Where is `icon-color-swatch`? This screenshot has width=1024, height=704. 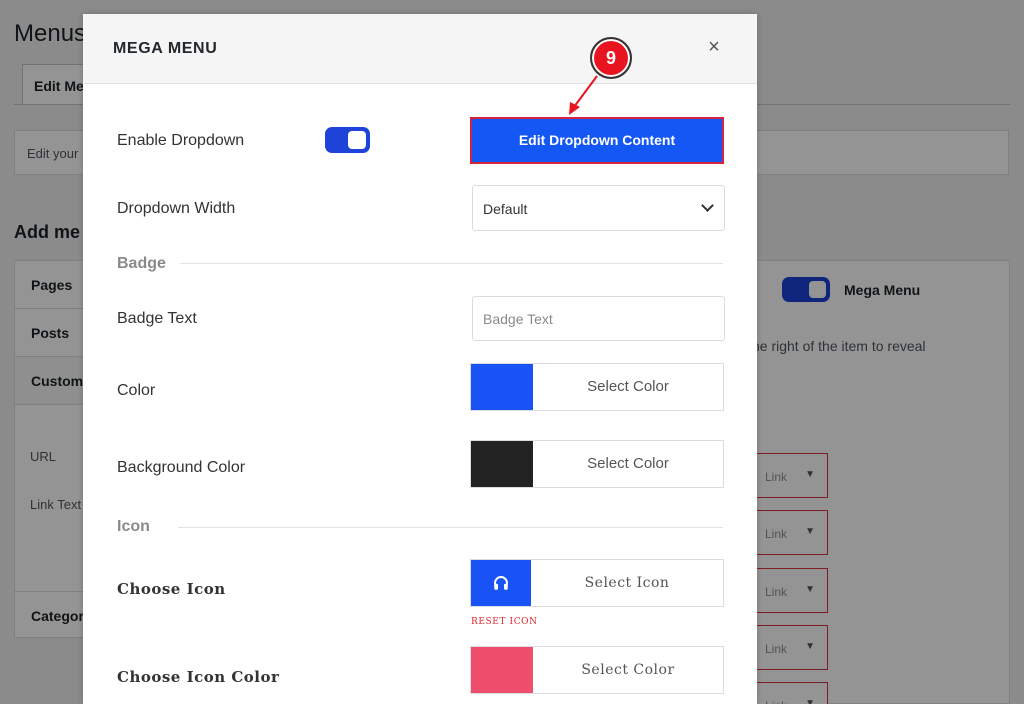 icon-color-swatch is located at coordinates (502, 670).